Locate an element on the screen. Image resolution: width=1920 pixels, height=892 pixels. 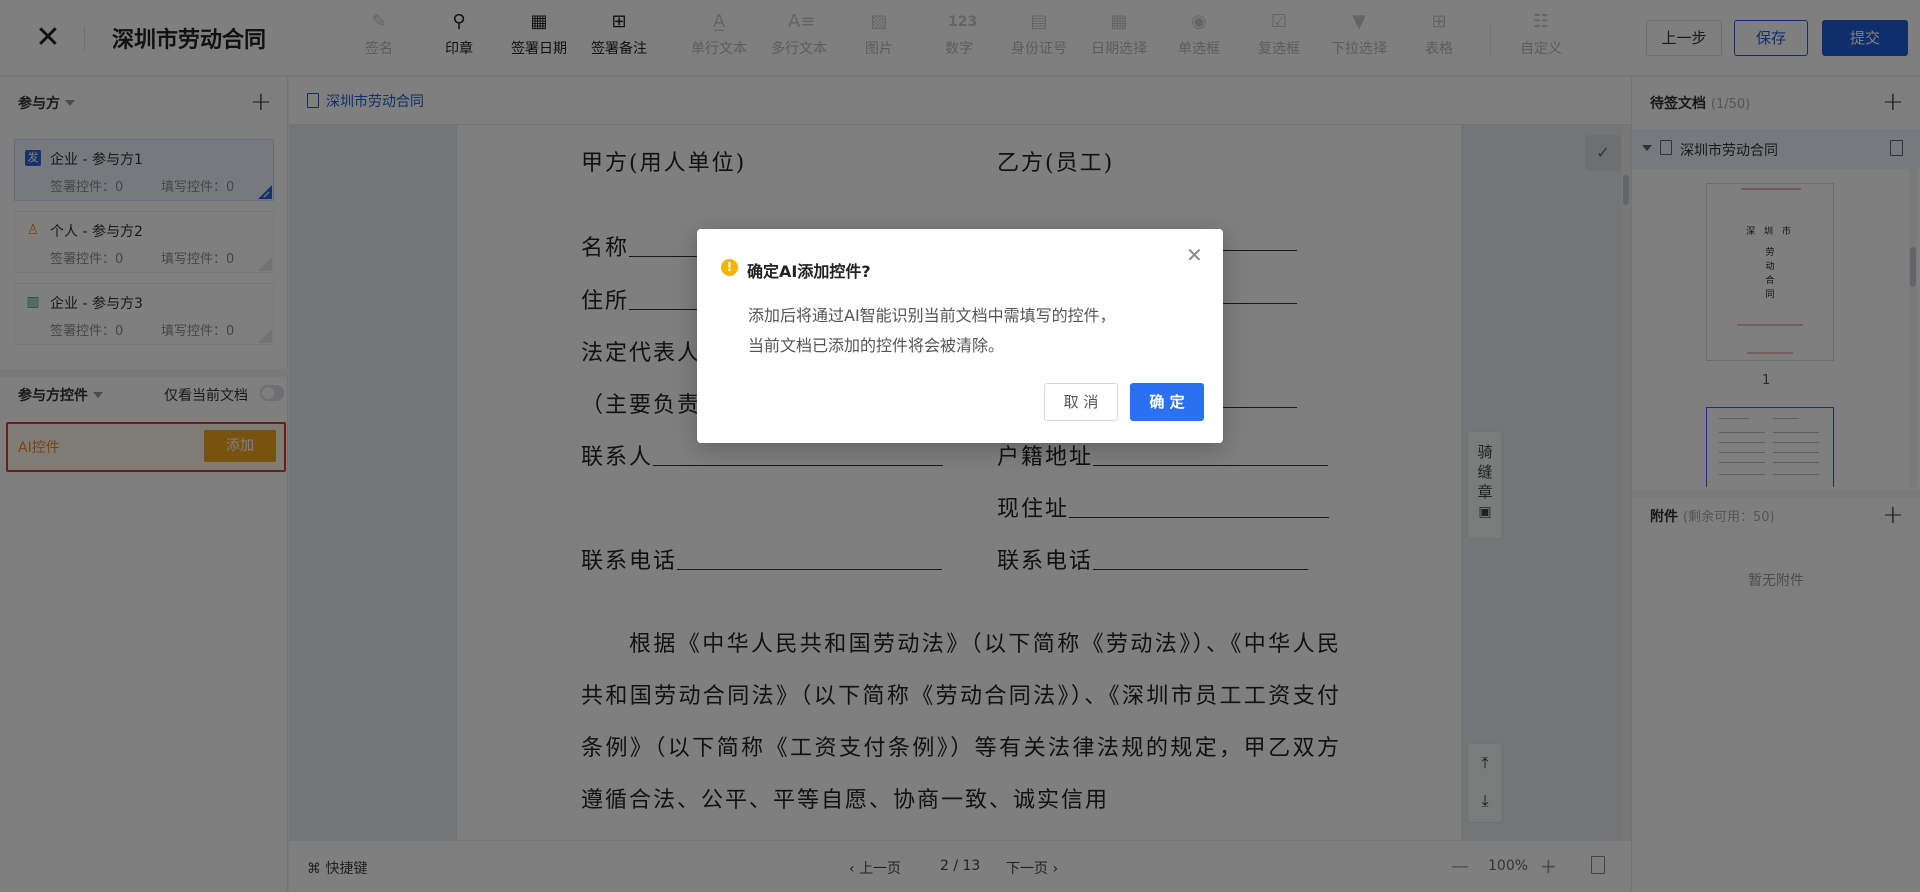
dialog-title: 确定AI添加控件? is located at coordinates (809, 271).